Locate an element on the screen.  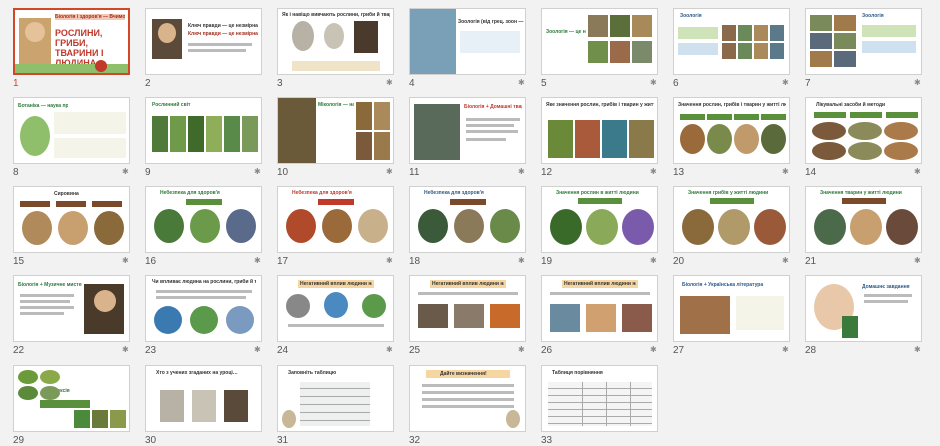
slide-thumbnail-16: Небезпека для здоров'я is located at coordinates (203, 219).